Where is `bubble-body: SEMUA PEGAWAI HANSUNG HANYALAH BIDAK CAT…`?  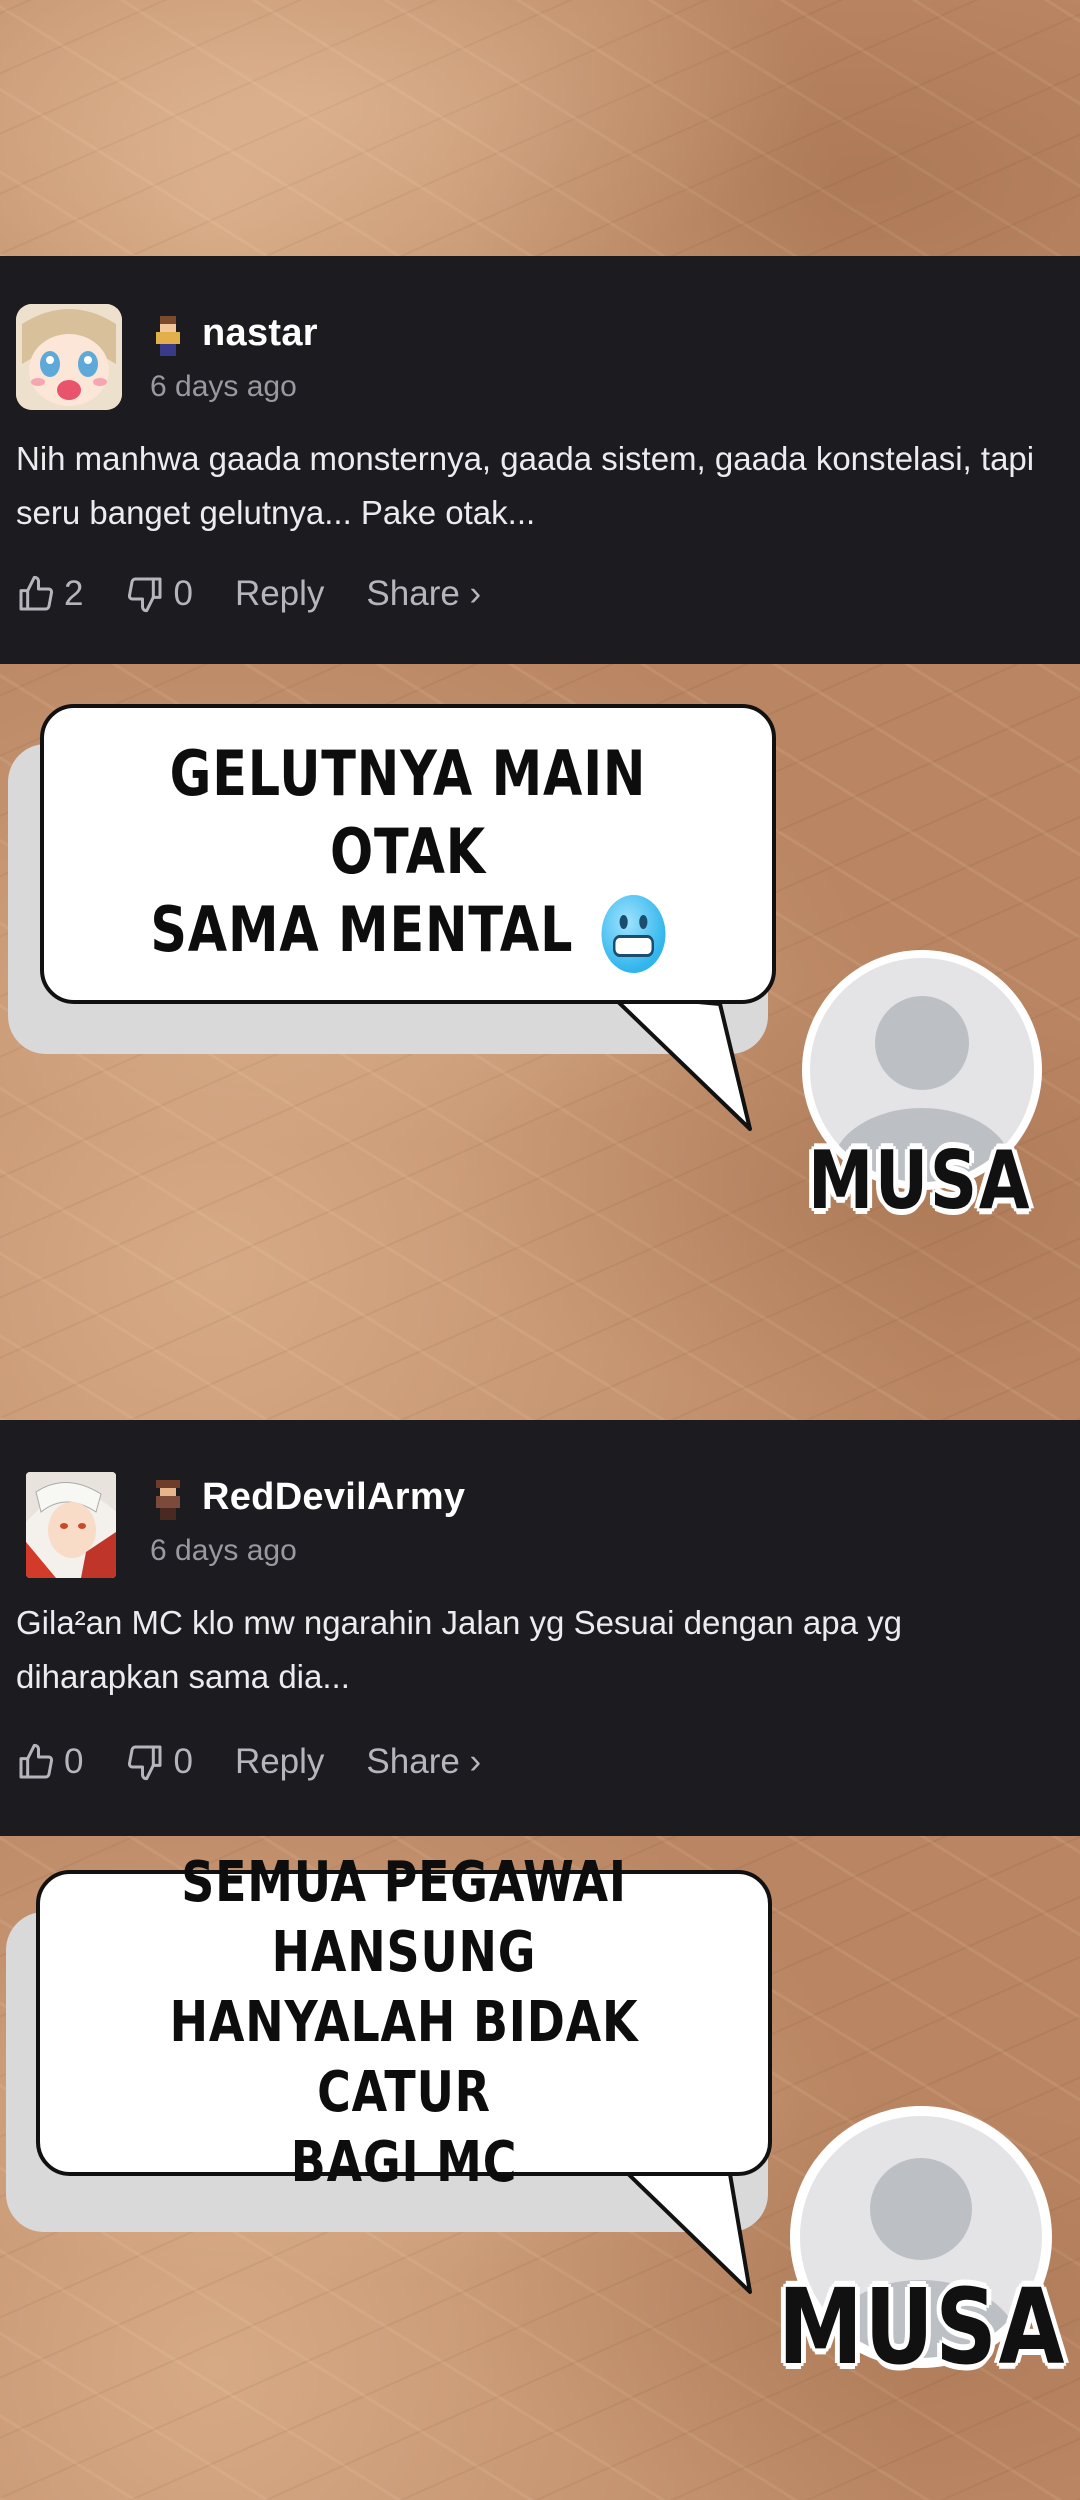 bubble-body: SEMUA PEGAWAI HANSUNG HANYALAH BIDAK CAT… is located at coordinates (404, 2022).